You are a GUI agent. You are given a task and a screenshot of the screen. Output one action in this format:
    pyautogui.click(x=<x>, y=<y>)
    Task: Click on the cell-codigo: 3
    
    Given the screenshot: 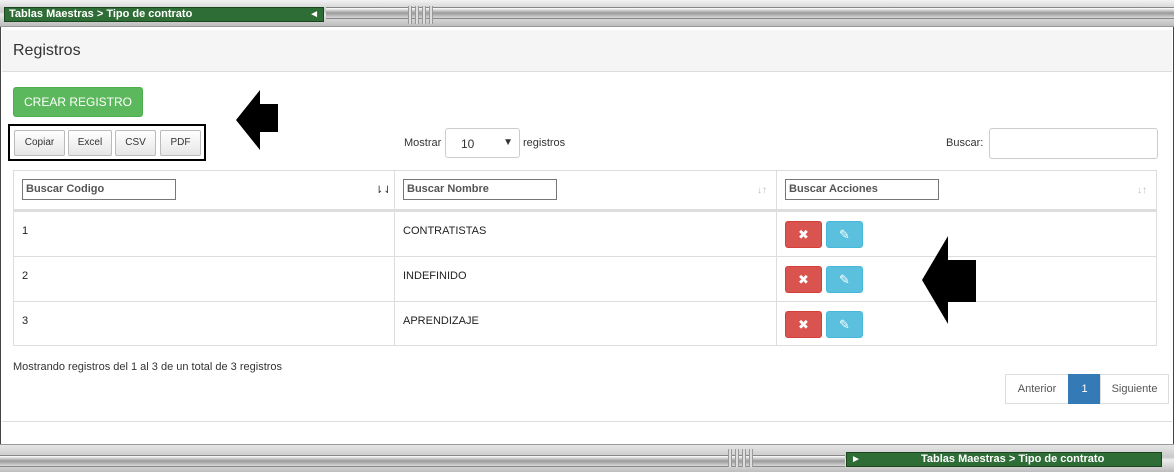 What is the action you would take?
    pyautogui.click(x=25, y=321)
    